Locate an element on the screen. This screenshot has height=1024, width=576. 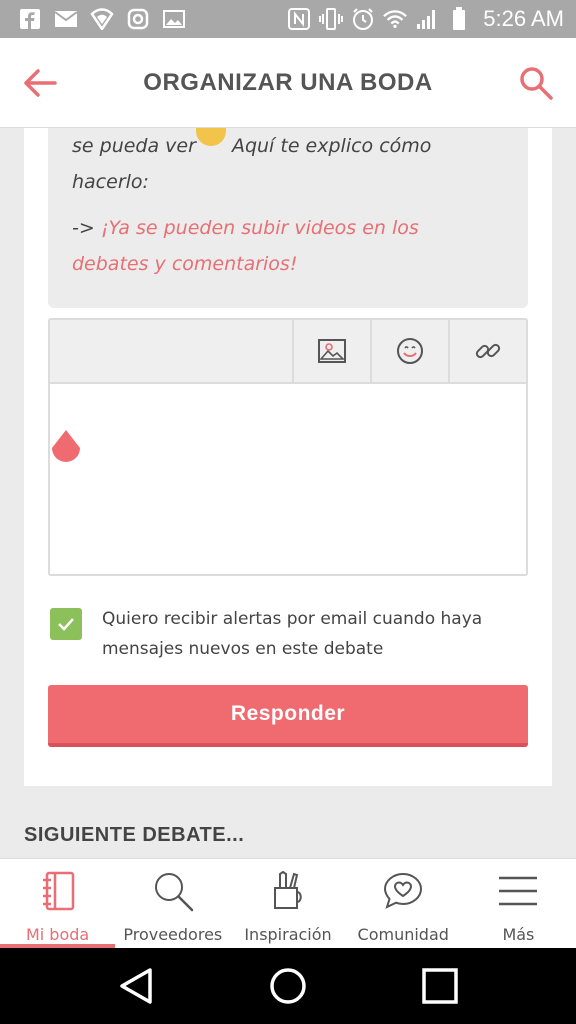
link-icon is located at coordinates (488, 351).